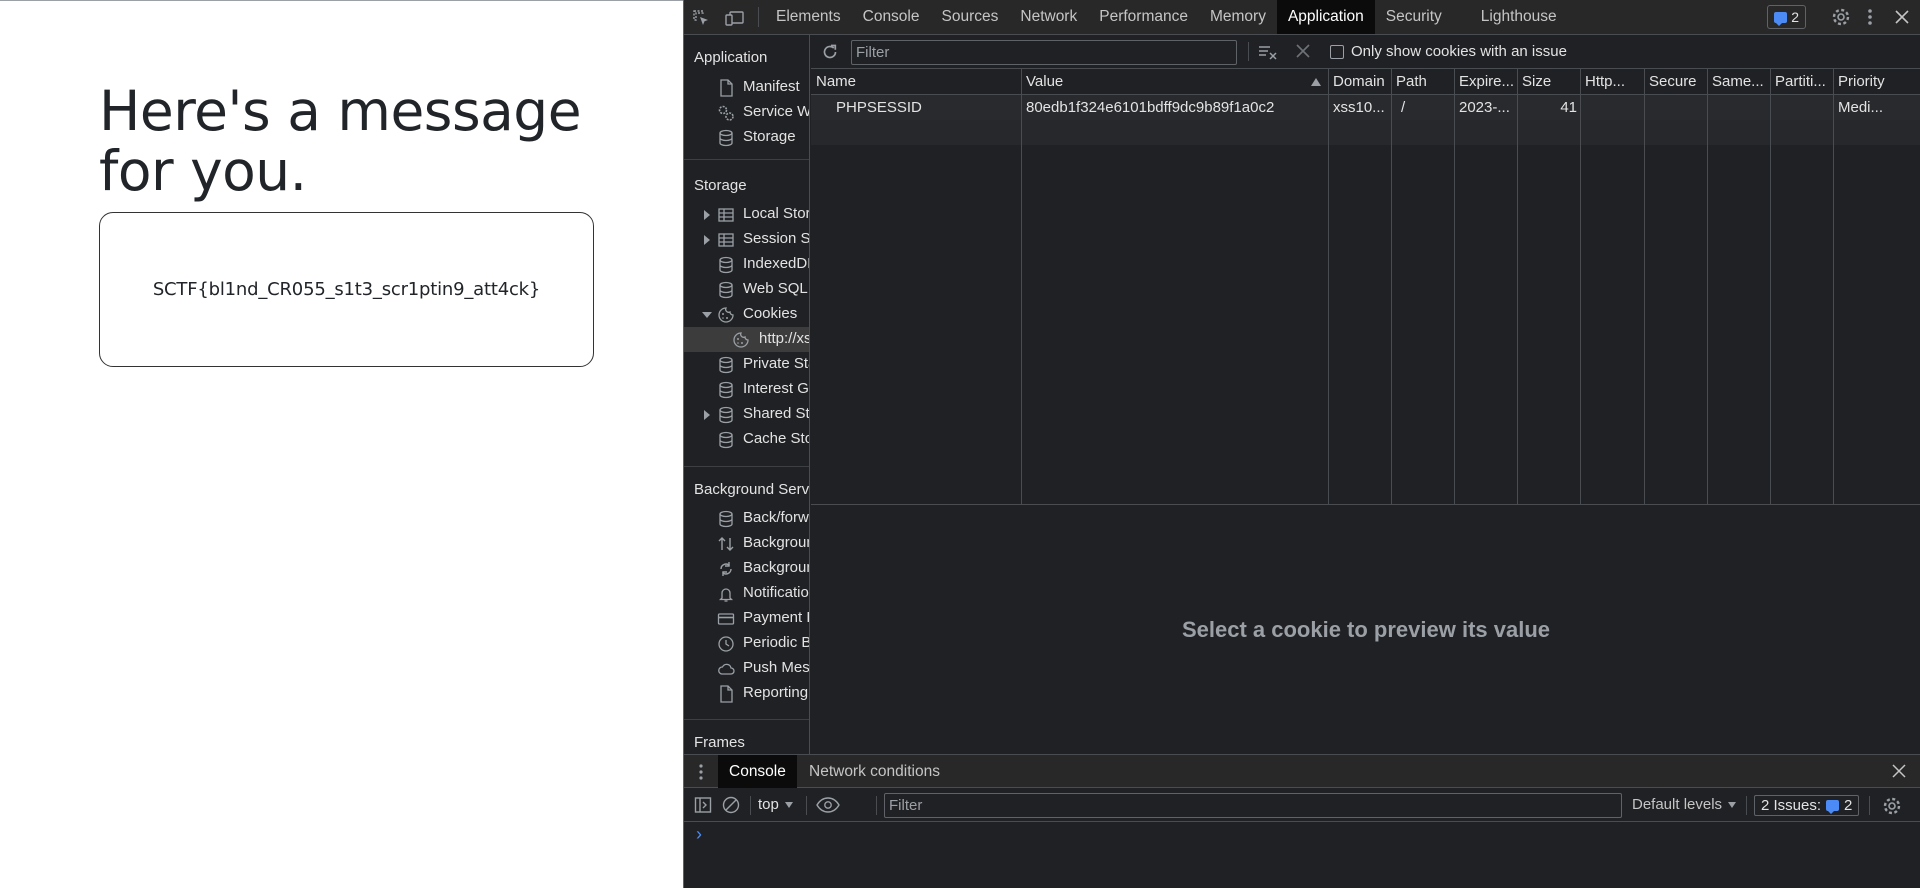 The height and width of the screenshot is (888, 1920). I want to click on drawer-menu-icon, so click(701, 772).